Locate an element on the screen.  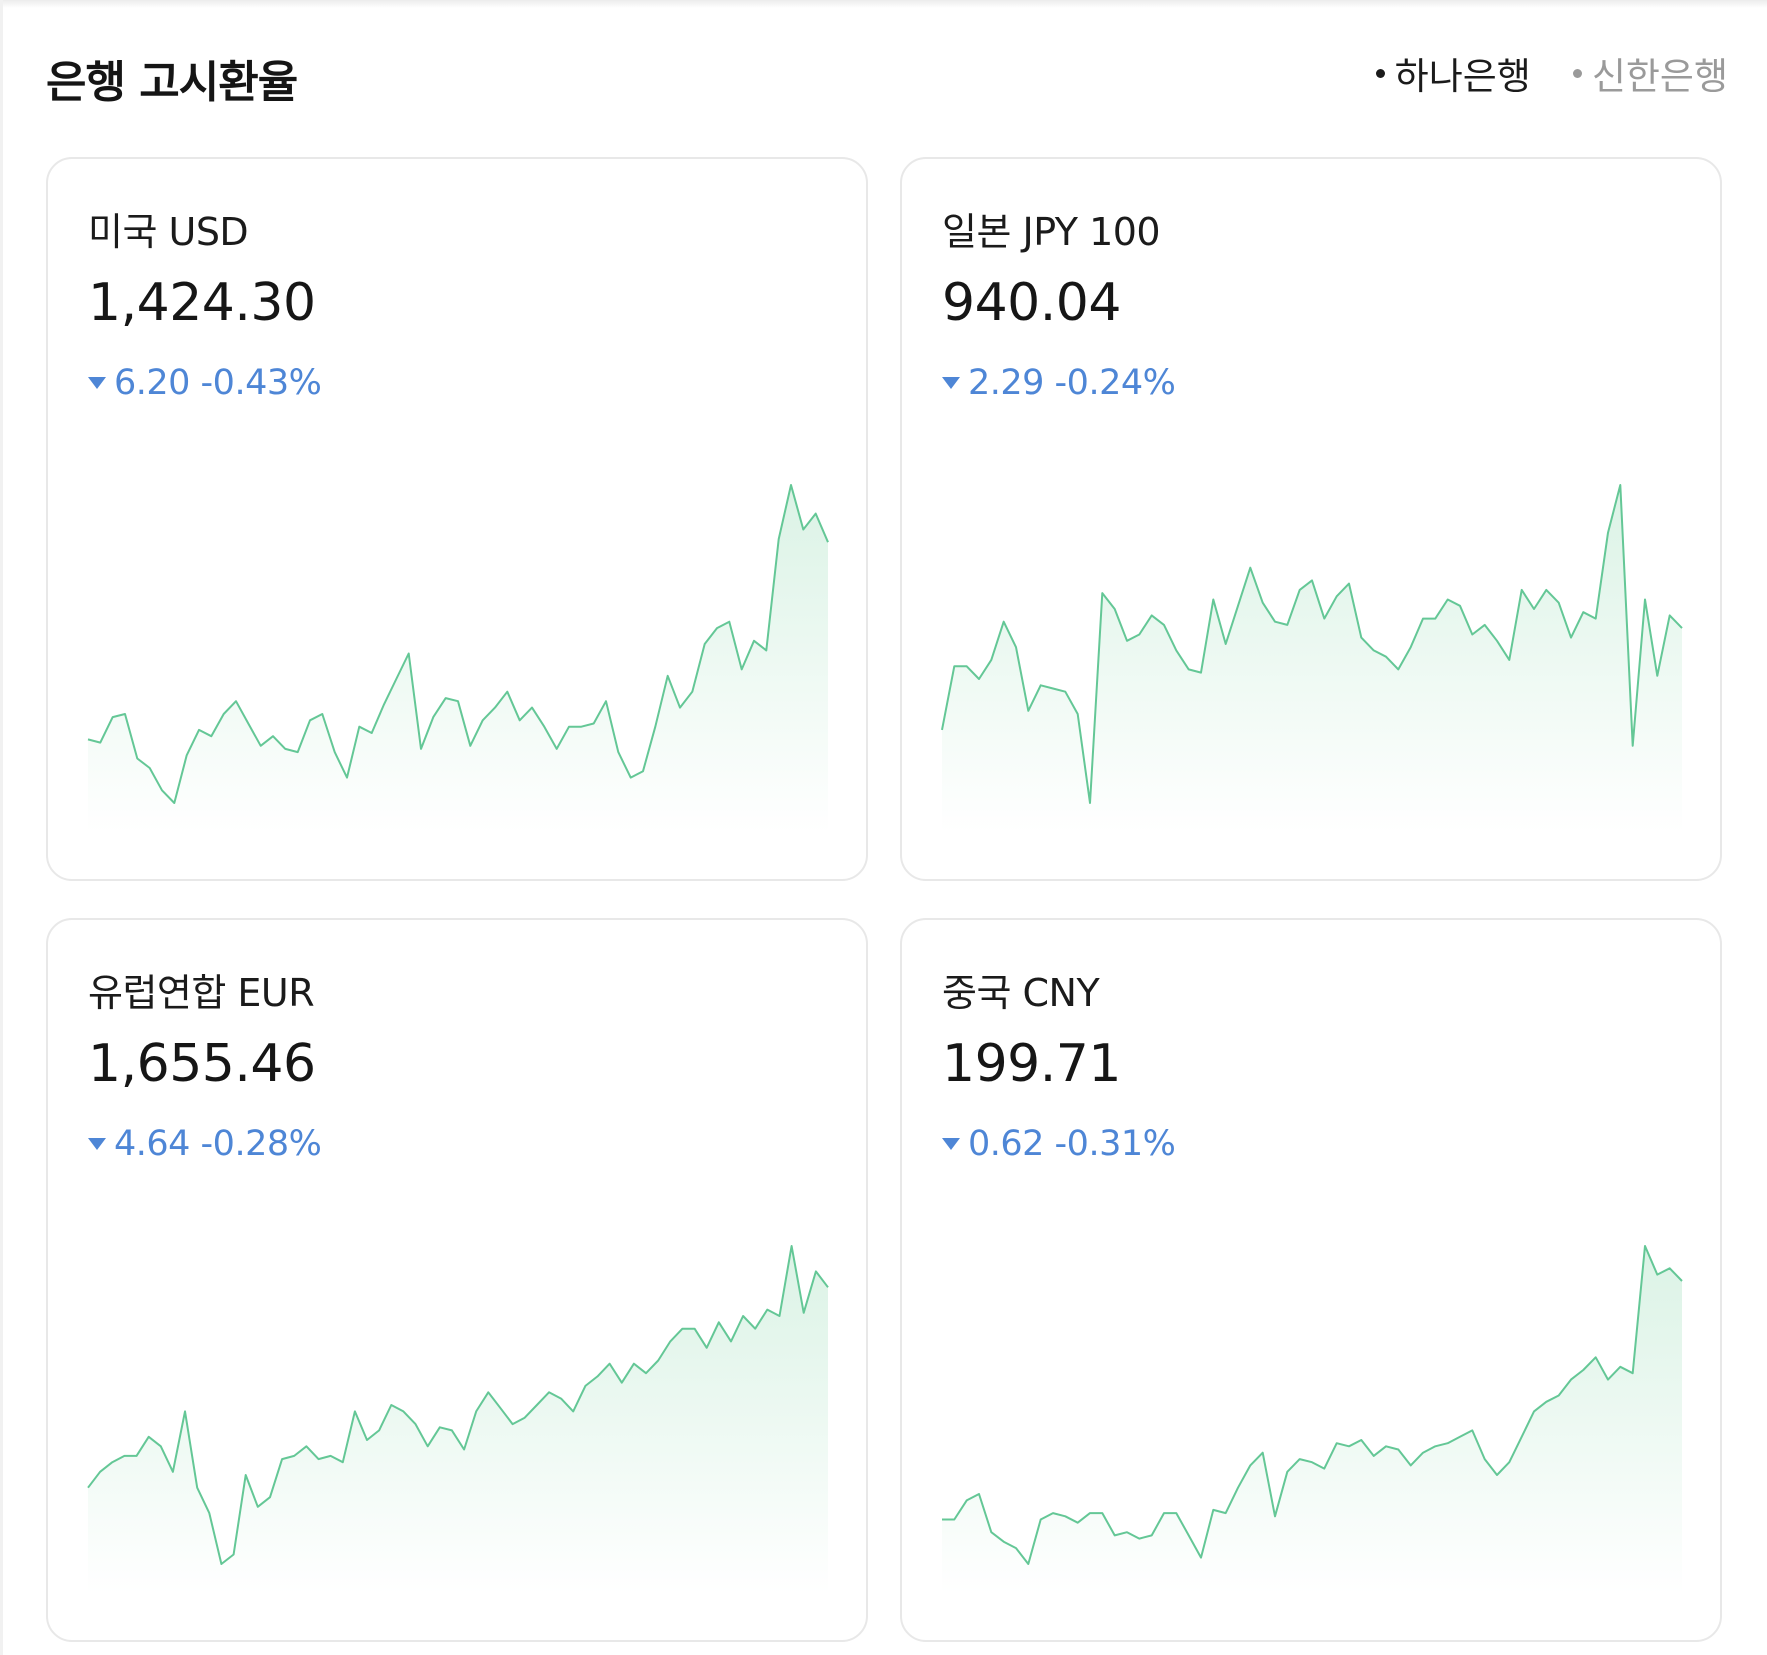
section-header: 은행 고시환율 하나은행 신한은행 is located at coordinates (887, 75).